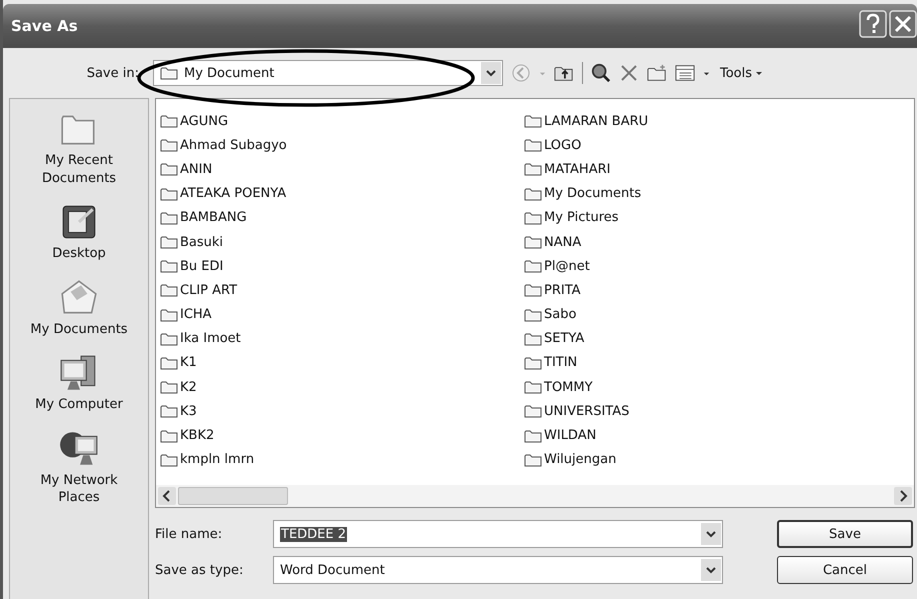 The height and width of the screenshot is (599, 917). What do you see at coordinates (194, 121) in the screenshot?
I see `folder-item: AGUNG` at bounding box center [194, 121].